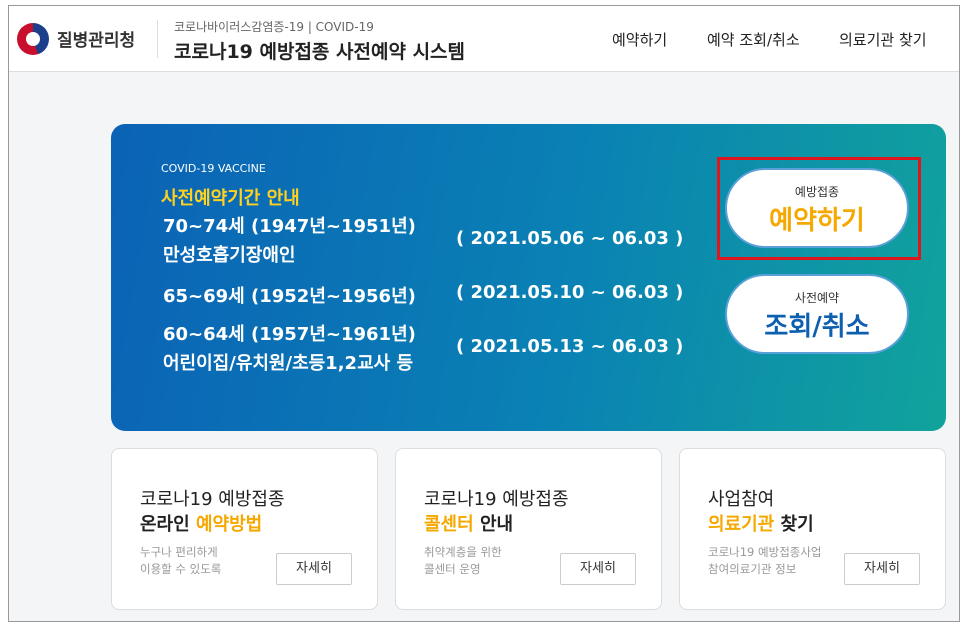  I want to click on divider, so click(157, 39).